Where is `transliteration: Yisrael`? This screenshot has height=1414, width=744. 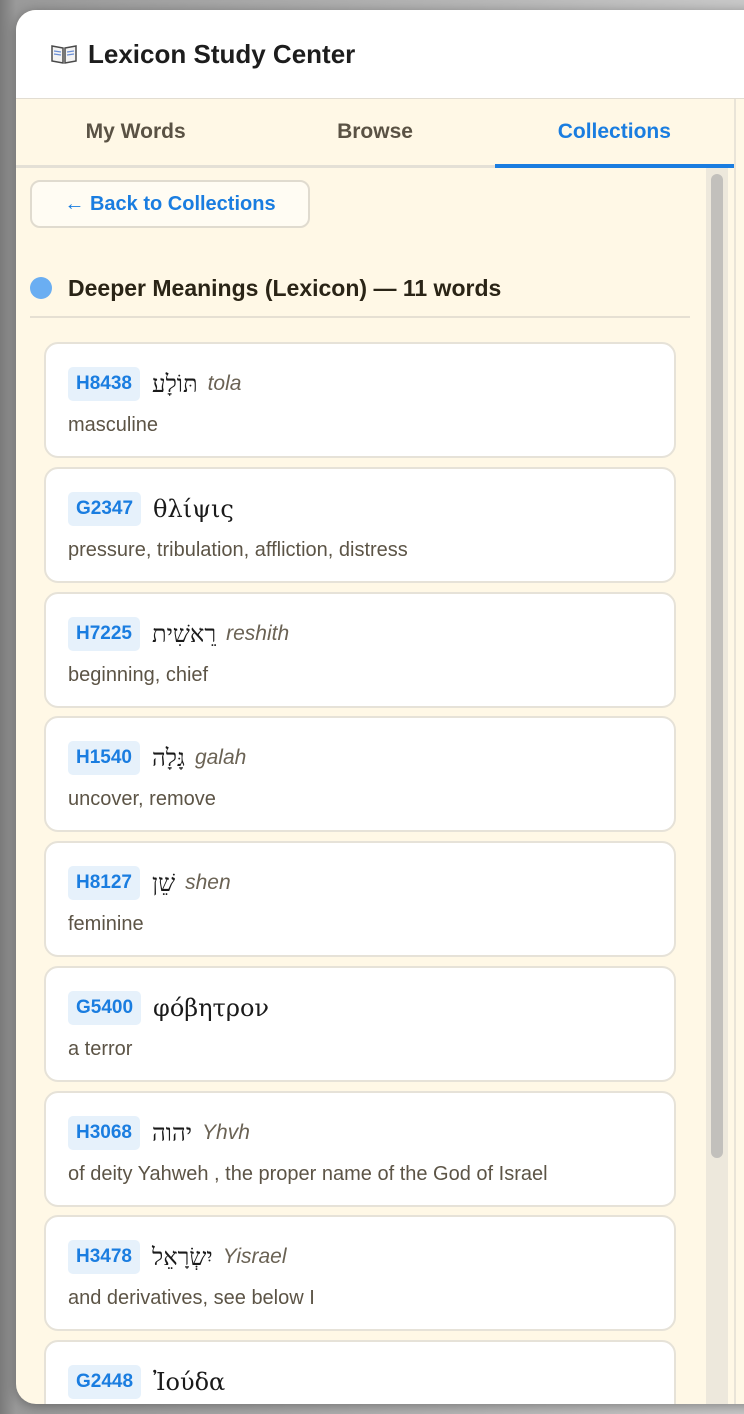
transliteration: Yisrael is located at coordinates (254, 1256).